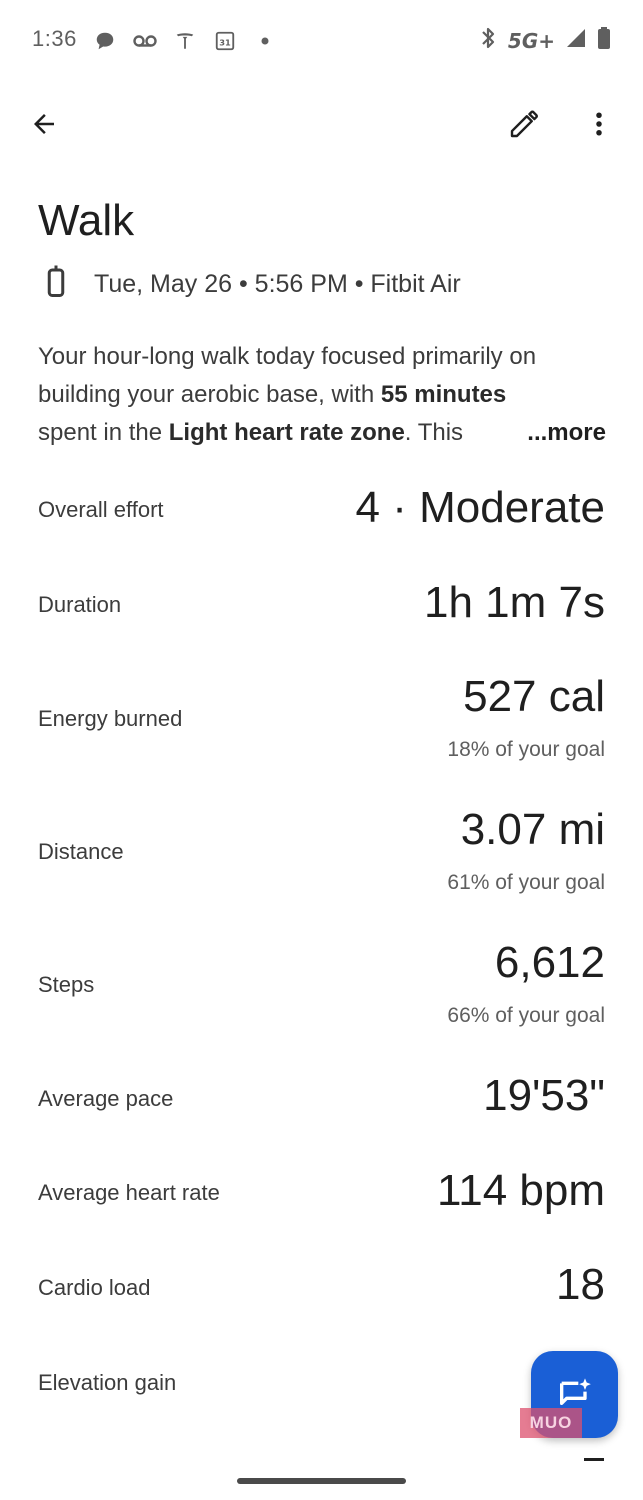  I want to click on metric-value-heart-rate: 114 bpm, so click(521, 1190).